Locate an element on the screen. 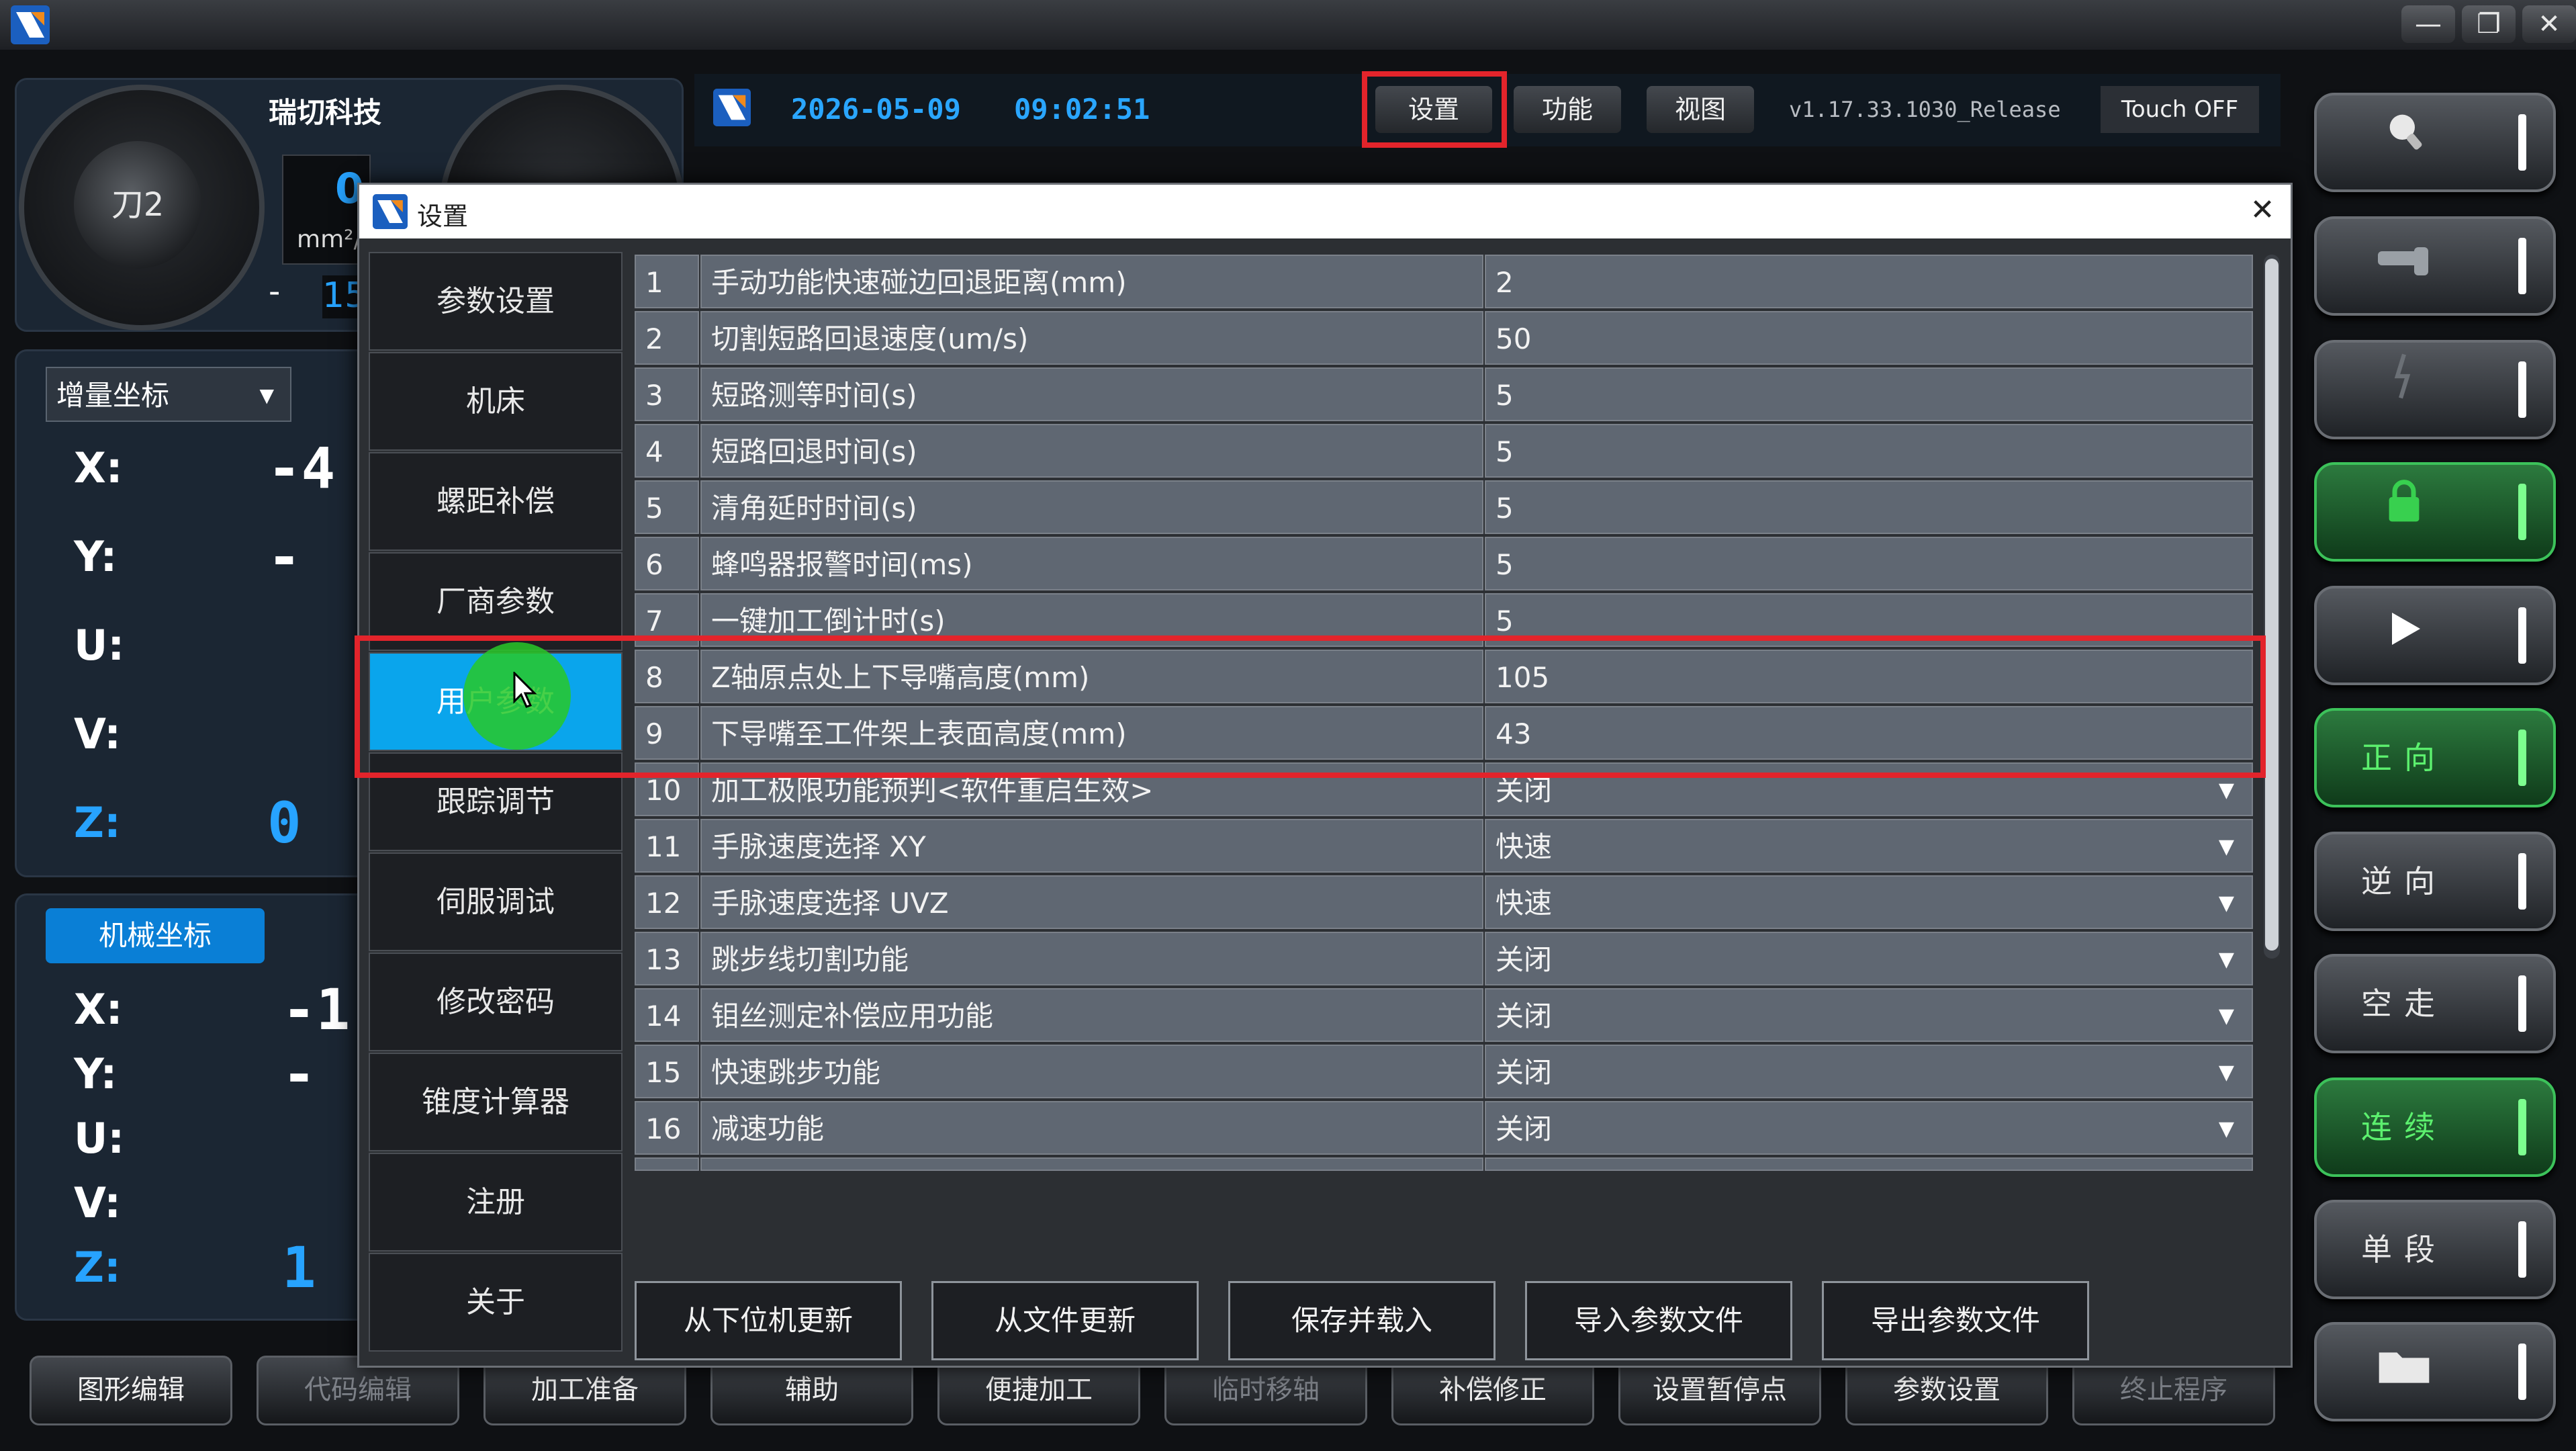 This screenshot has width=2576, height=1451. table-row: 14 钼丝测定补偿应用功能 关闭 ▼ is located at coordinates (1444, 1016).